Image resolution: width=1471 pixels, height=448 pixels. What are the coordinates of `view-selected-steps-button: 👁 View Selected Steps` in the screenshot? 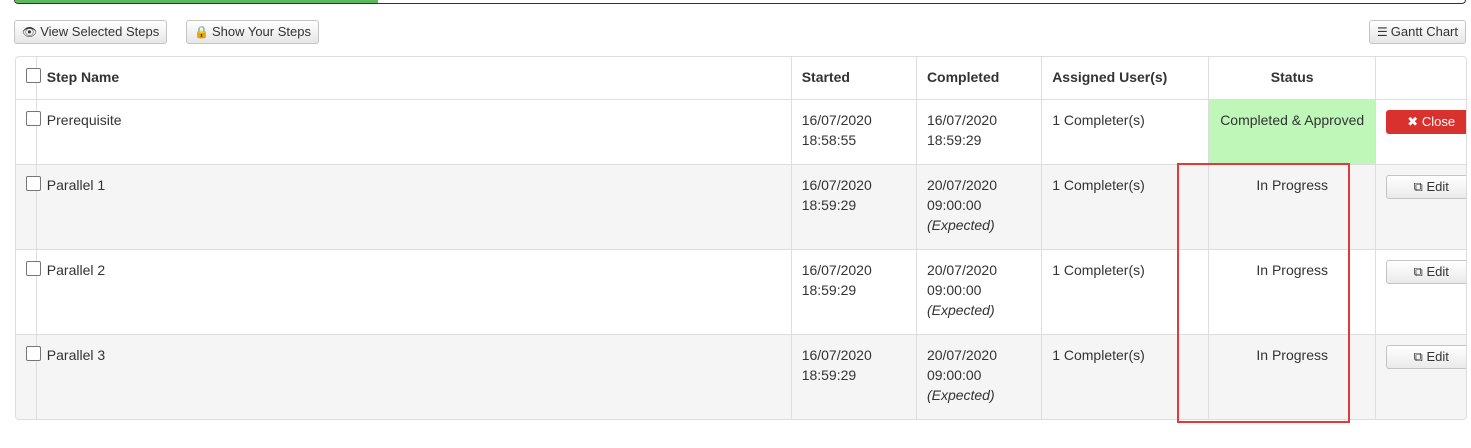 It's located at (91, 32).